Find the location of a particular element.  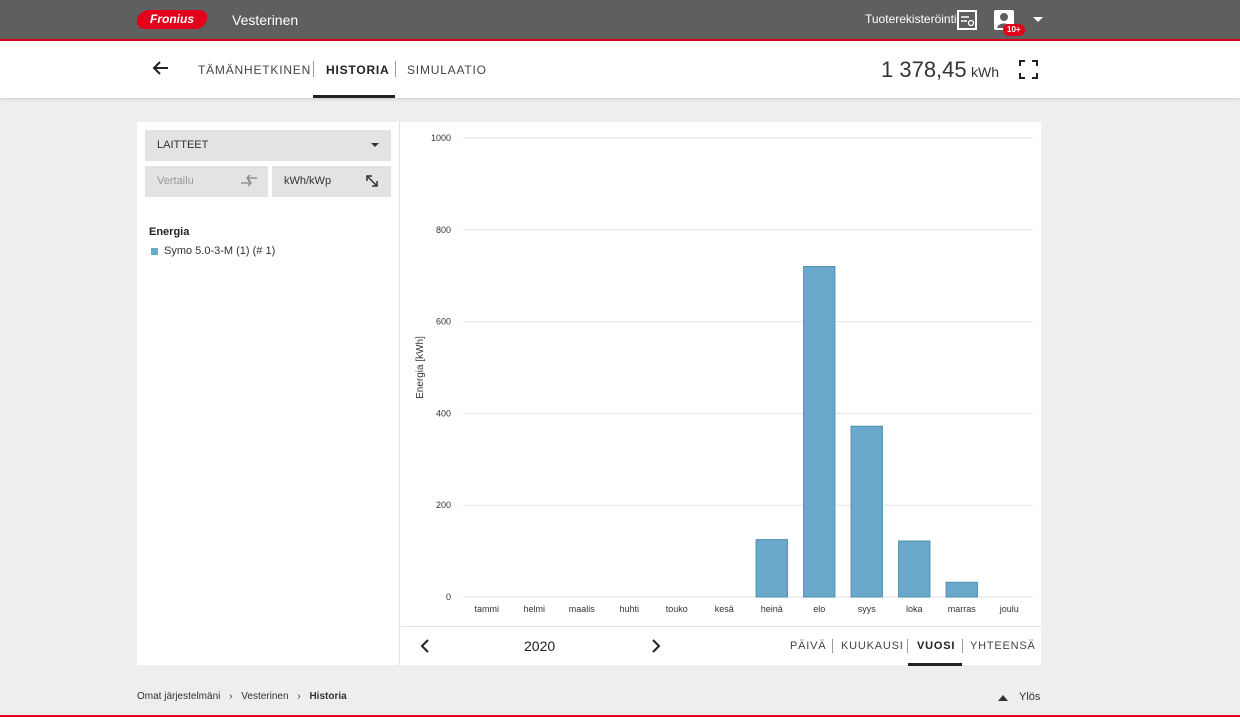

notification-badge: 10+ is located at coordinates (1014, 30).